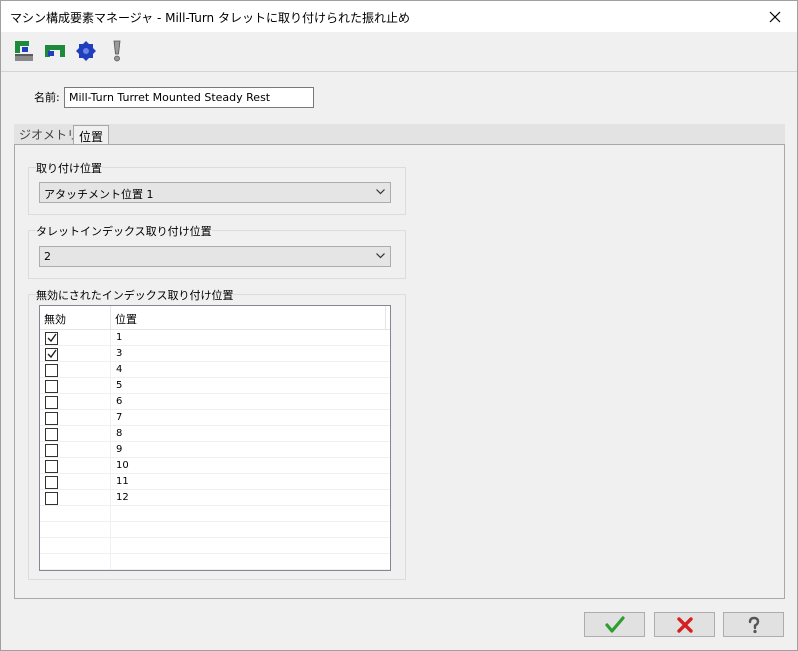 This screenshot has height=651, width=798. Describe the element at coordinates (215, 386) in the screenshot. I see `list-row: 5` at that location.